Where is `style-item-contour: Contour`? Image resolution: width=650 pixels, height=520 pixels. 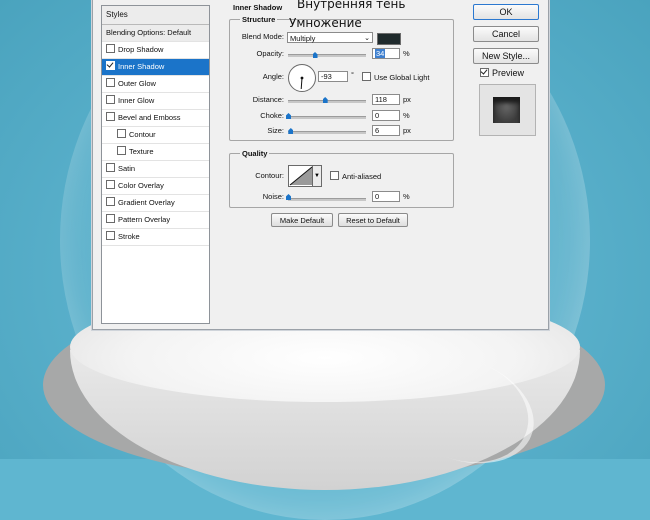
style-item-contour: Contour is located at coordinates (155, 135).